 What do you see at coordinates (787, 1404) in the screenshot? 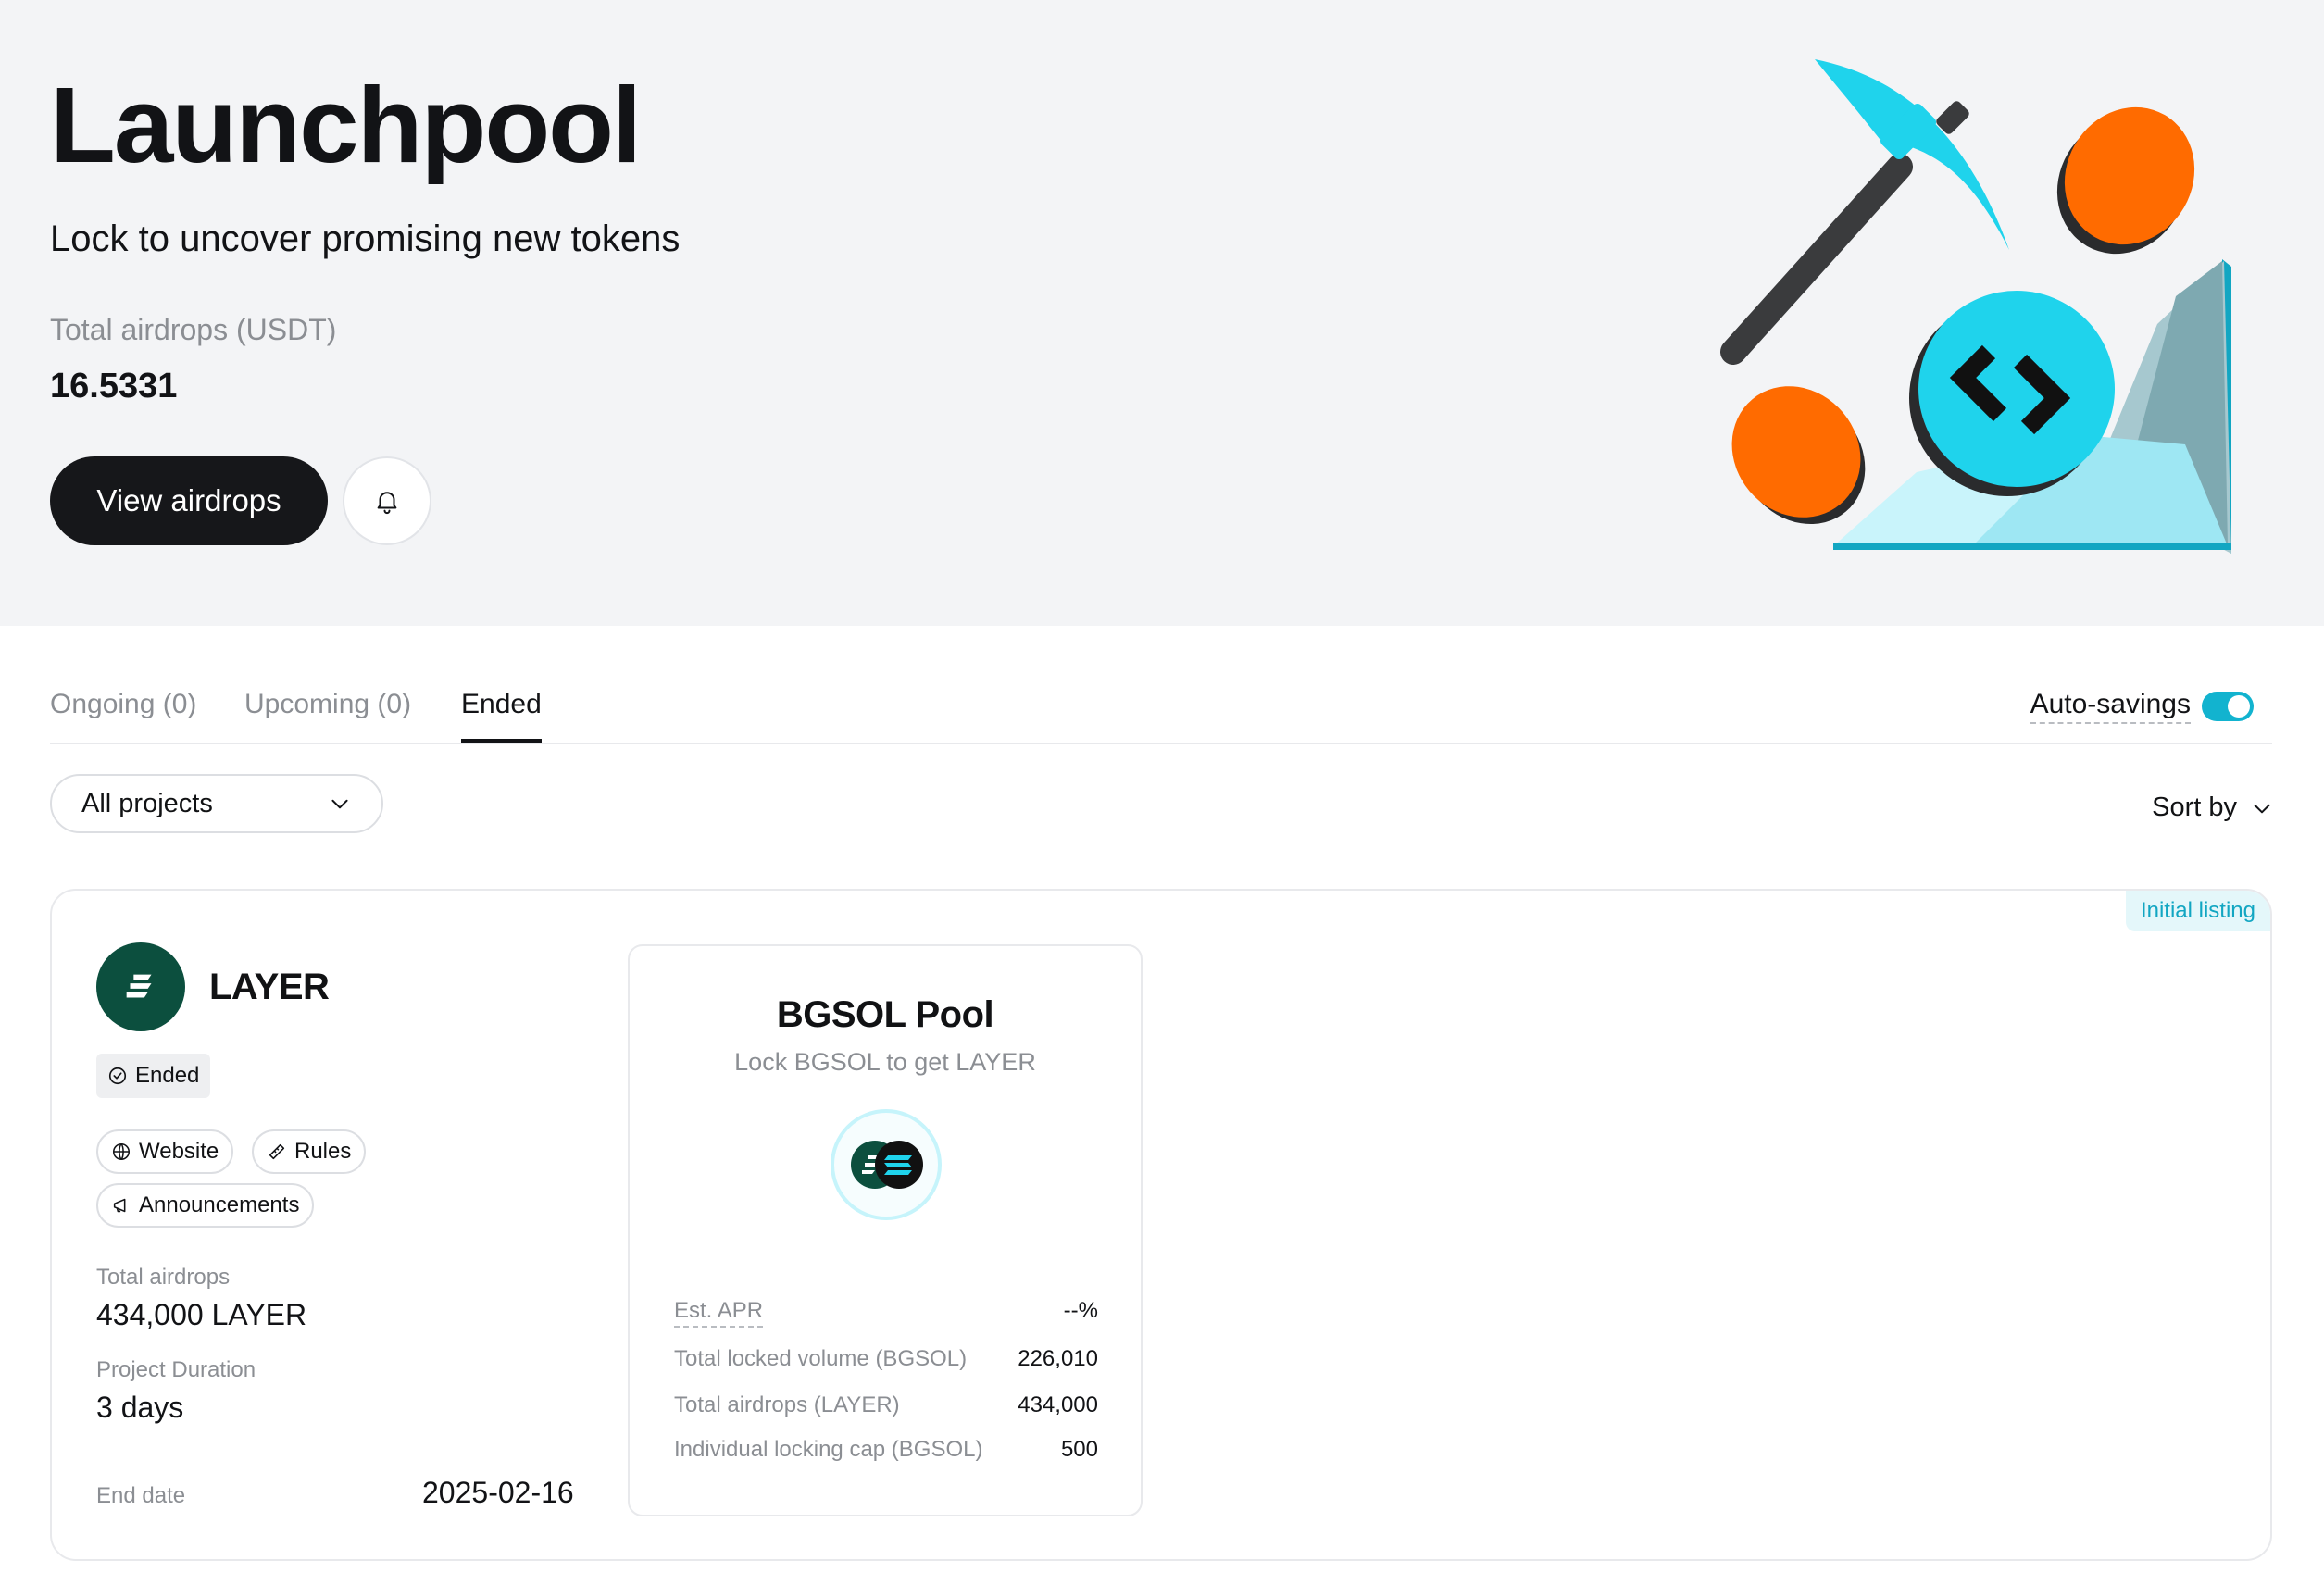
I see `stat-label: Total airdrops (LAYER)` at bounding box center [787, 1404].